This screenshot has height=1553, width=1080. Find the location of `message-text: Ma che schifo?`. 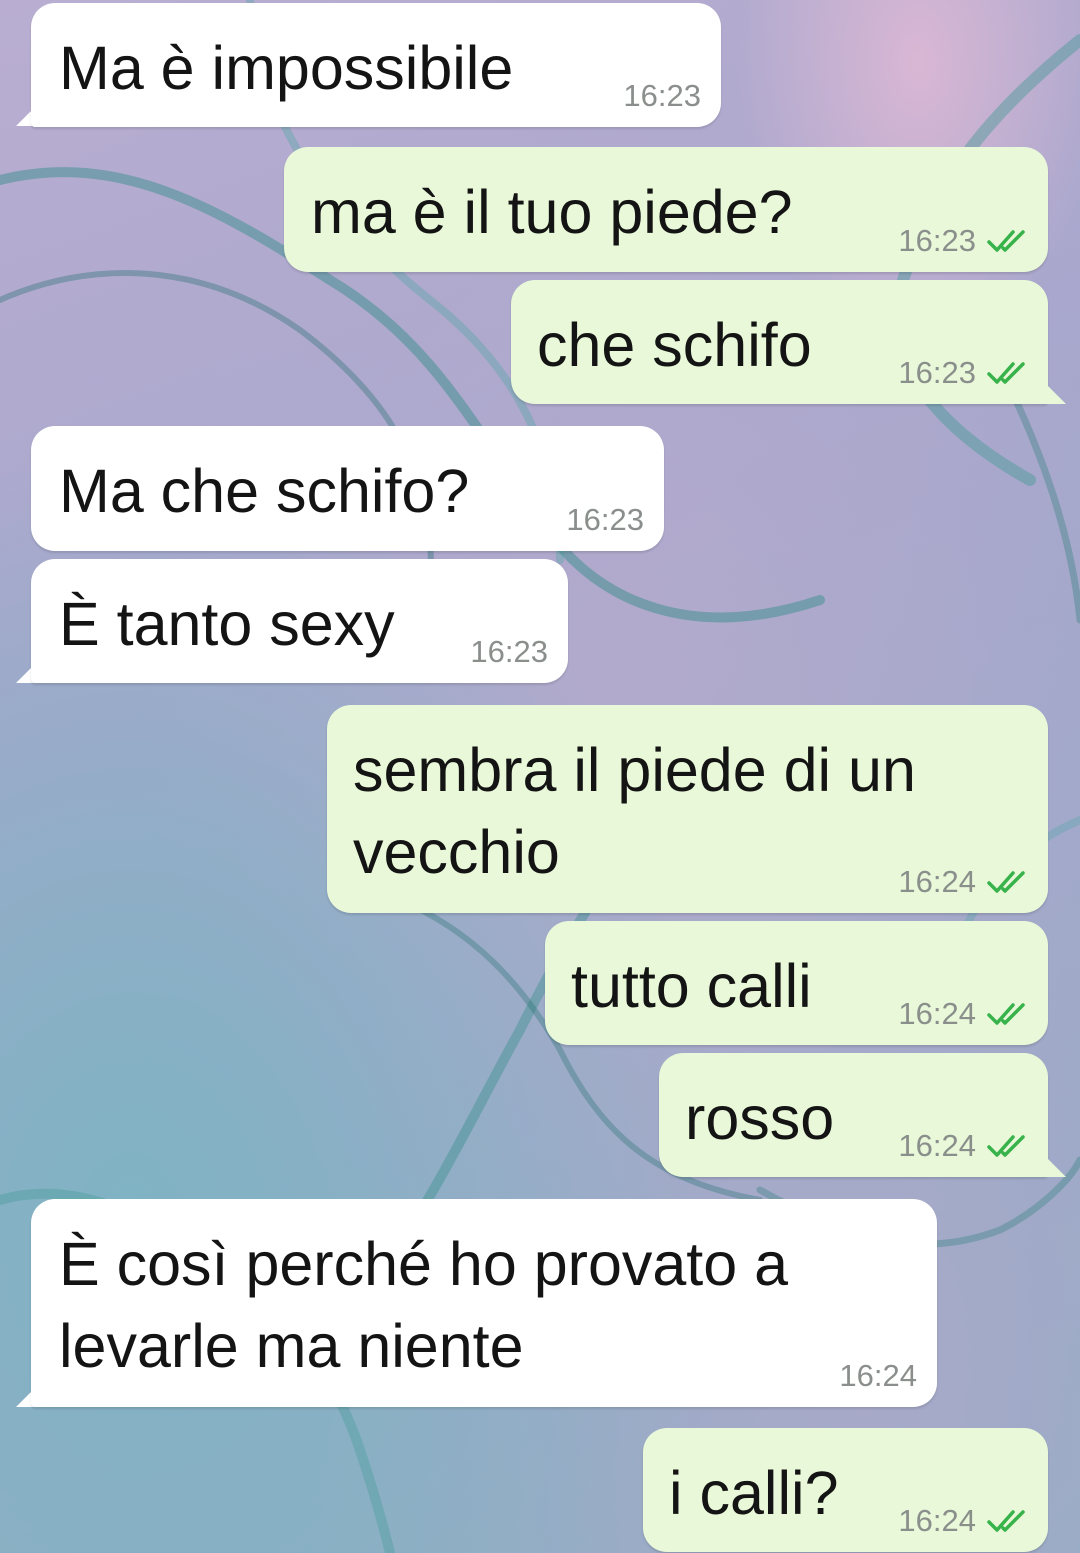

message-text: Ma che schifo? is located at coordinates (264, 491).